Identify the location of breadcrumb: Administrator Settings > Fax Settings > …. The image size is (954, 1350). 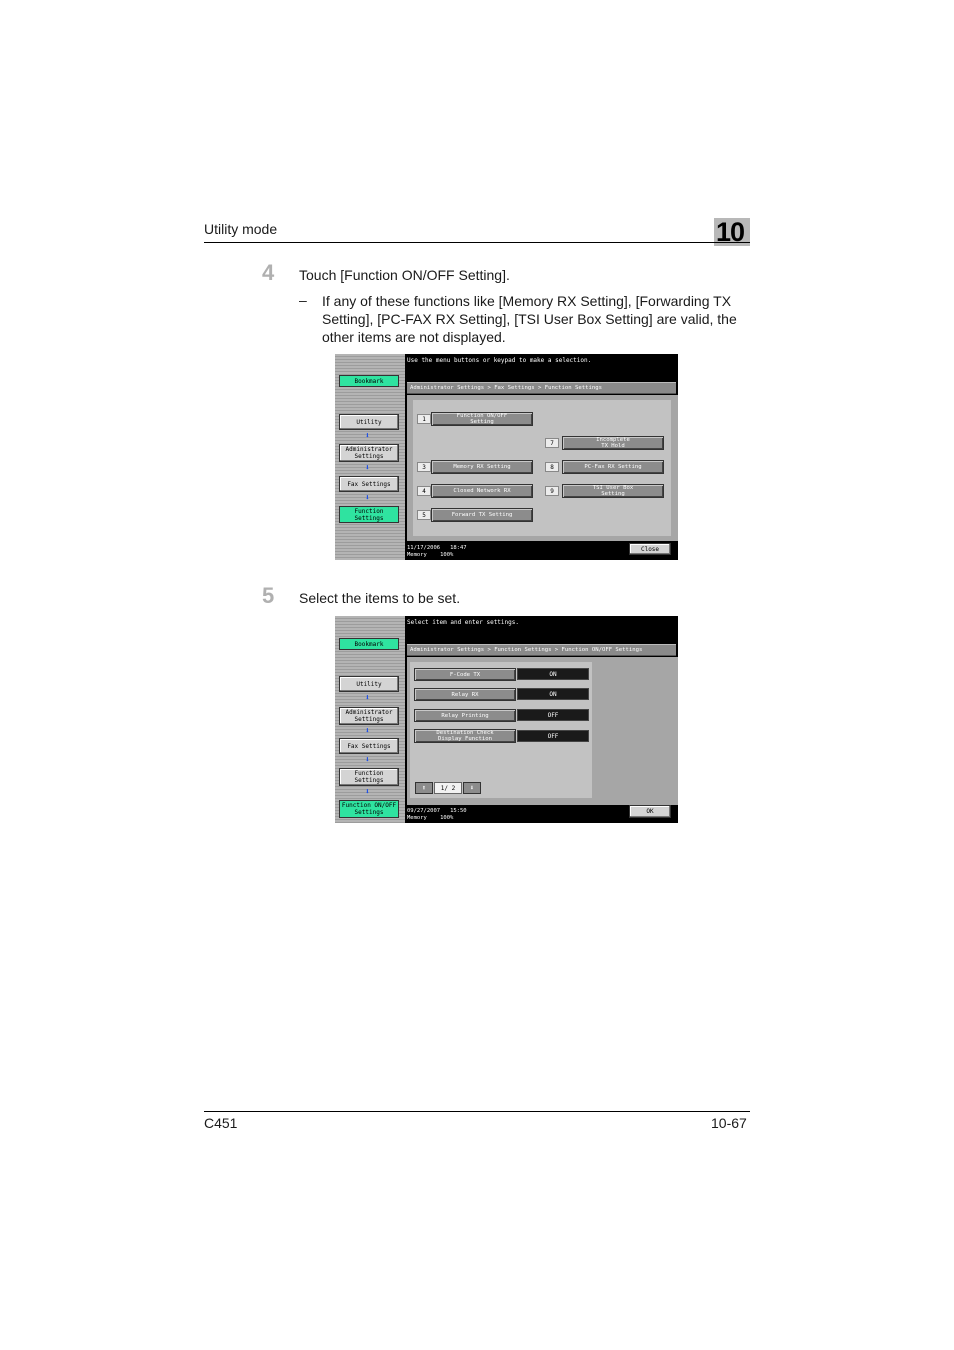
(541, 388).